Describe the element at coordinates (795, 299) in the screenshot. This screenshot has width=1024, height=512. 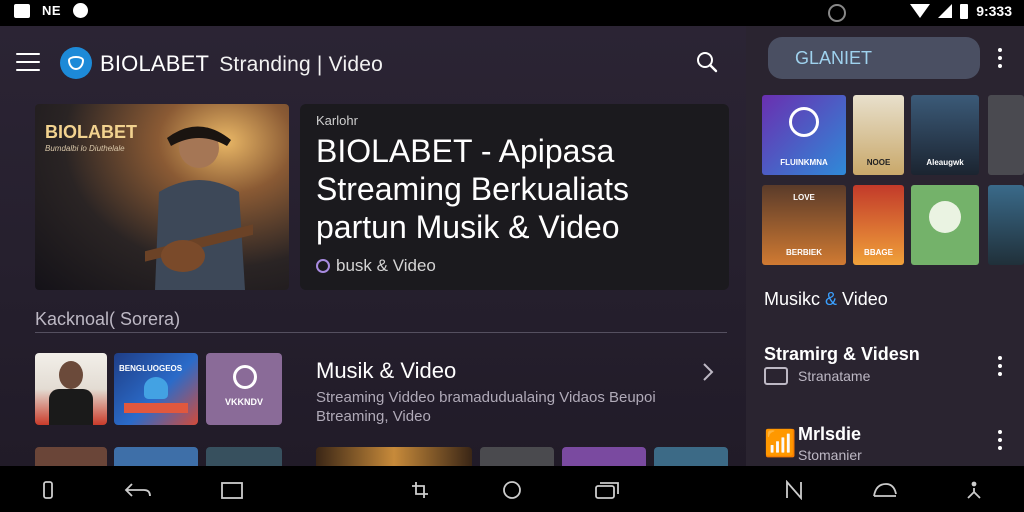
I see `side-label-left: Musikc` at that location.